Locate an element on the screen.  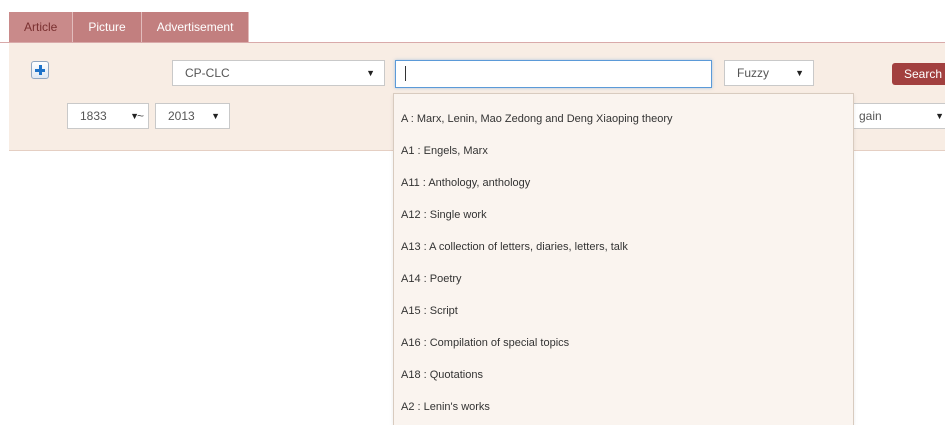
dropdown-item: A2 : Lenin's works is located at coordinates (623, 407).